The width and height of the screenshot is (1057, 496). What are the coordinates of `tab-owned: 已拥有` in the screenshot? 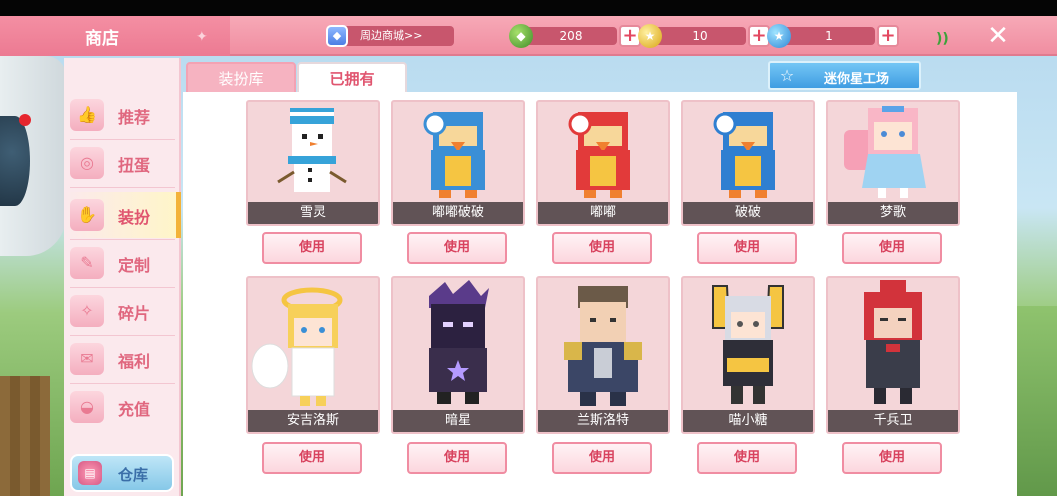 It's located at (352, 78).